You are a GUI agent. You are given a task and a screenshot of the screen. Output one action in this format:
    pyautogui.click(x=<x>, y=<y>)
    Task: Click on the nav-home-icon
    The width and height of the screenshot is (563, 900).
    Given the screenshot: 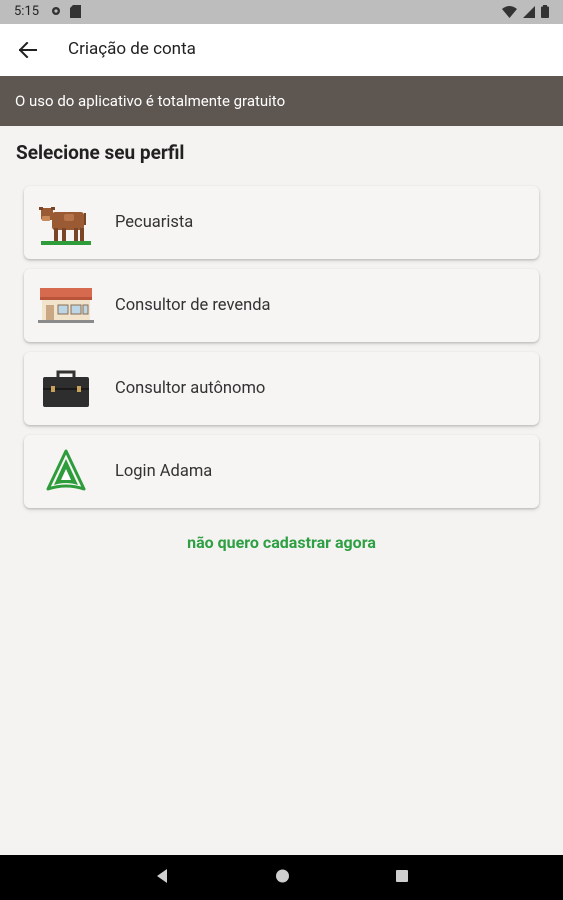 What is the action you would take?
    pyautogui.click(x=282, y=876)
    